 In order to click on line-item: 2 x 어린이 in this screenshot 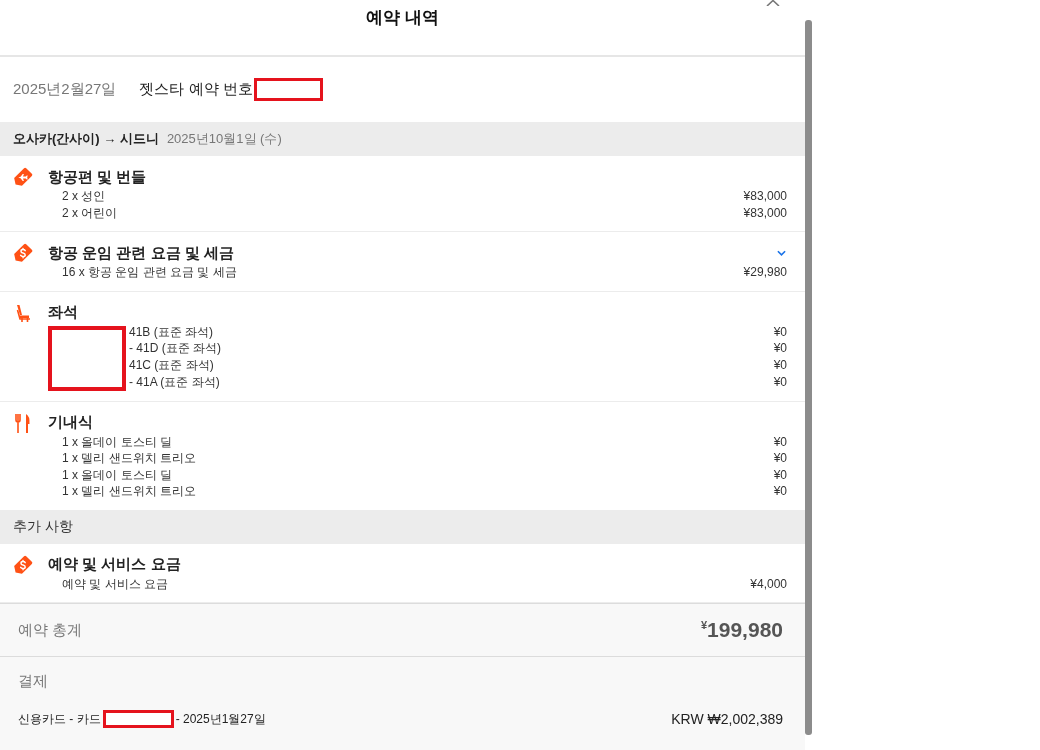, I will do `click(90, 212)`.